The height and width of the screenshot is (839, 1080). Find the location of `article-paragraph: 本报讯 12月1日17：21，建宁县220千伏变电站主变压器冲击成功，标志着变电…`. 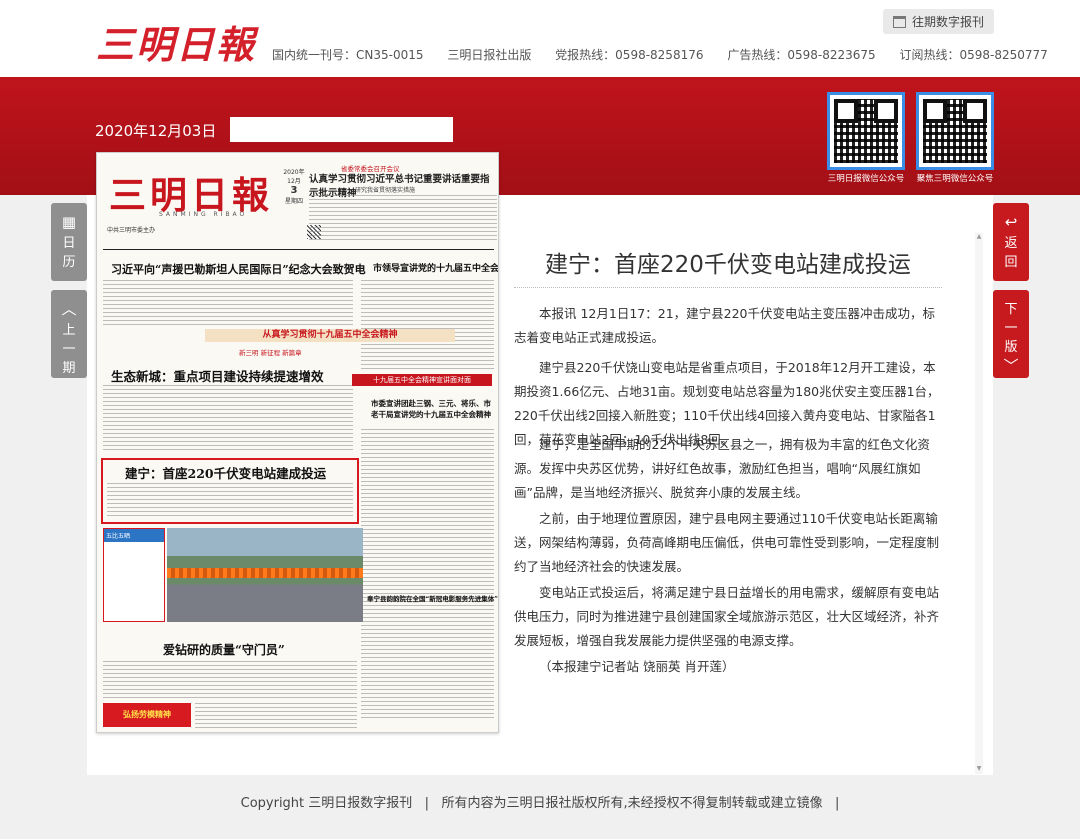

article-paragraph: 本报讯 12月1日17：21，建宁县220千伏变电站主变压器冲击成功，标志着变电… is located at coordinates (725, 325).